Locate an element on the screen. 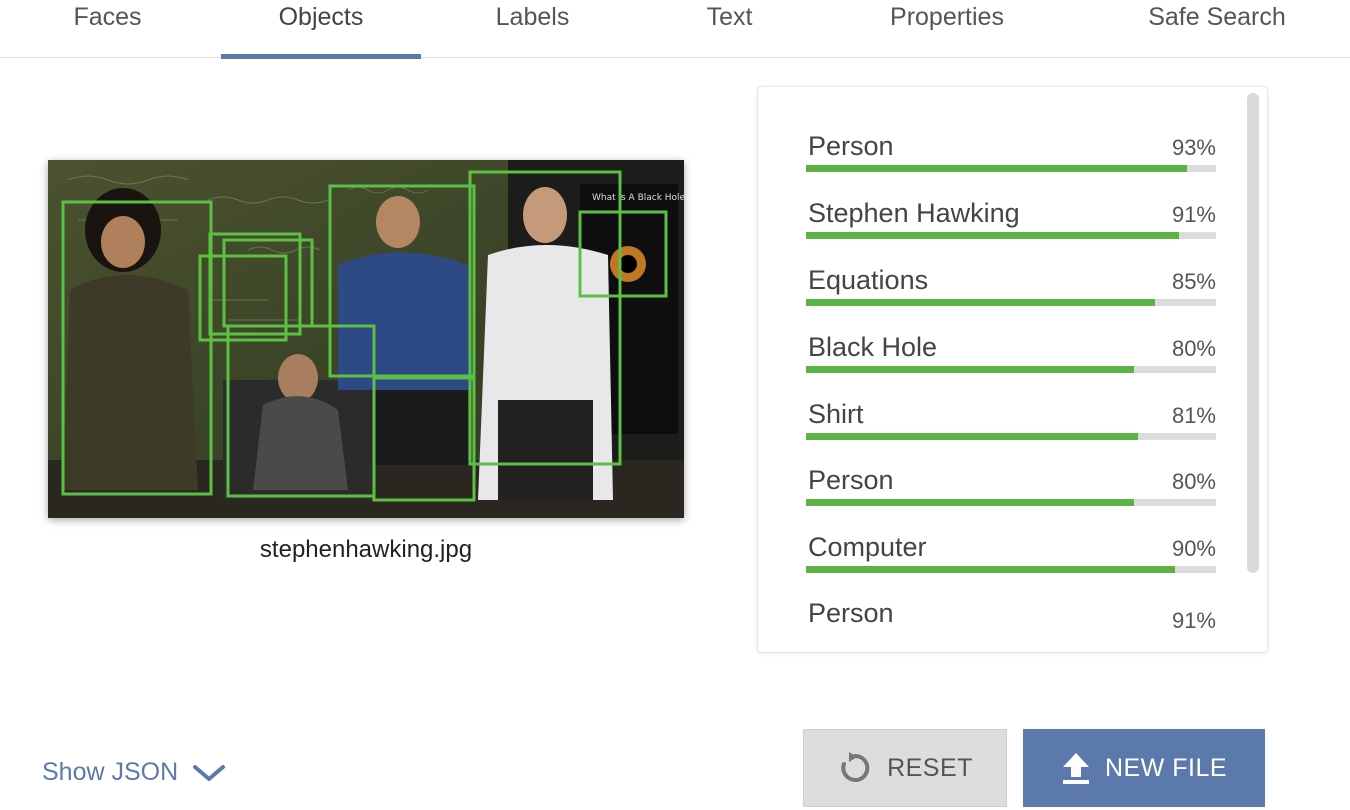  result-item: Shirt 81% is located at coordinates (1011, 432).